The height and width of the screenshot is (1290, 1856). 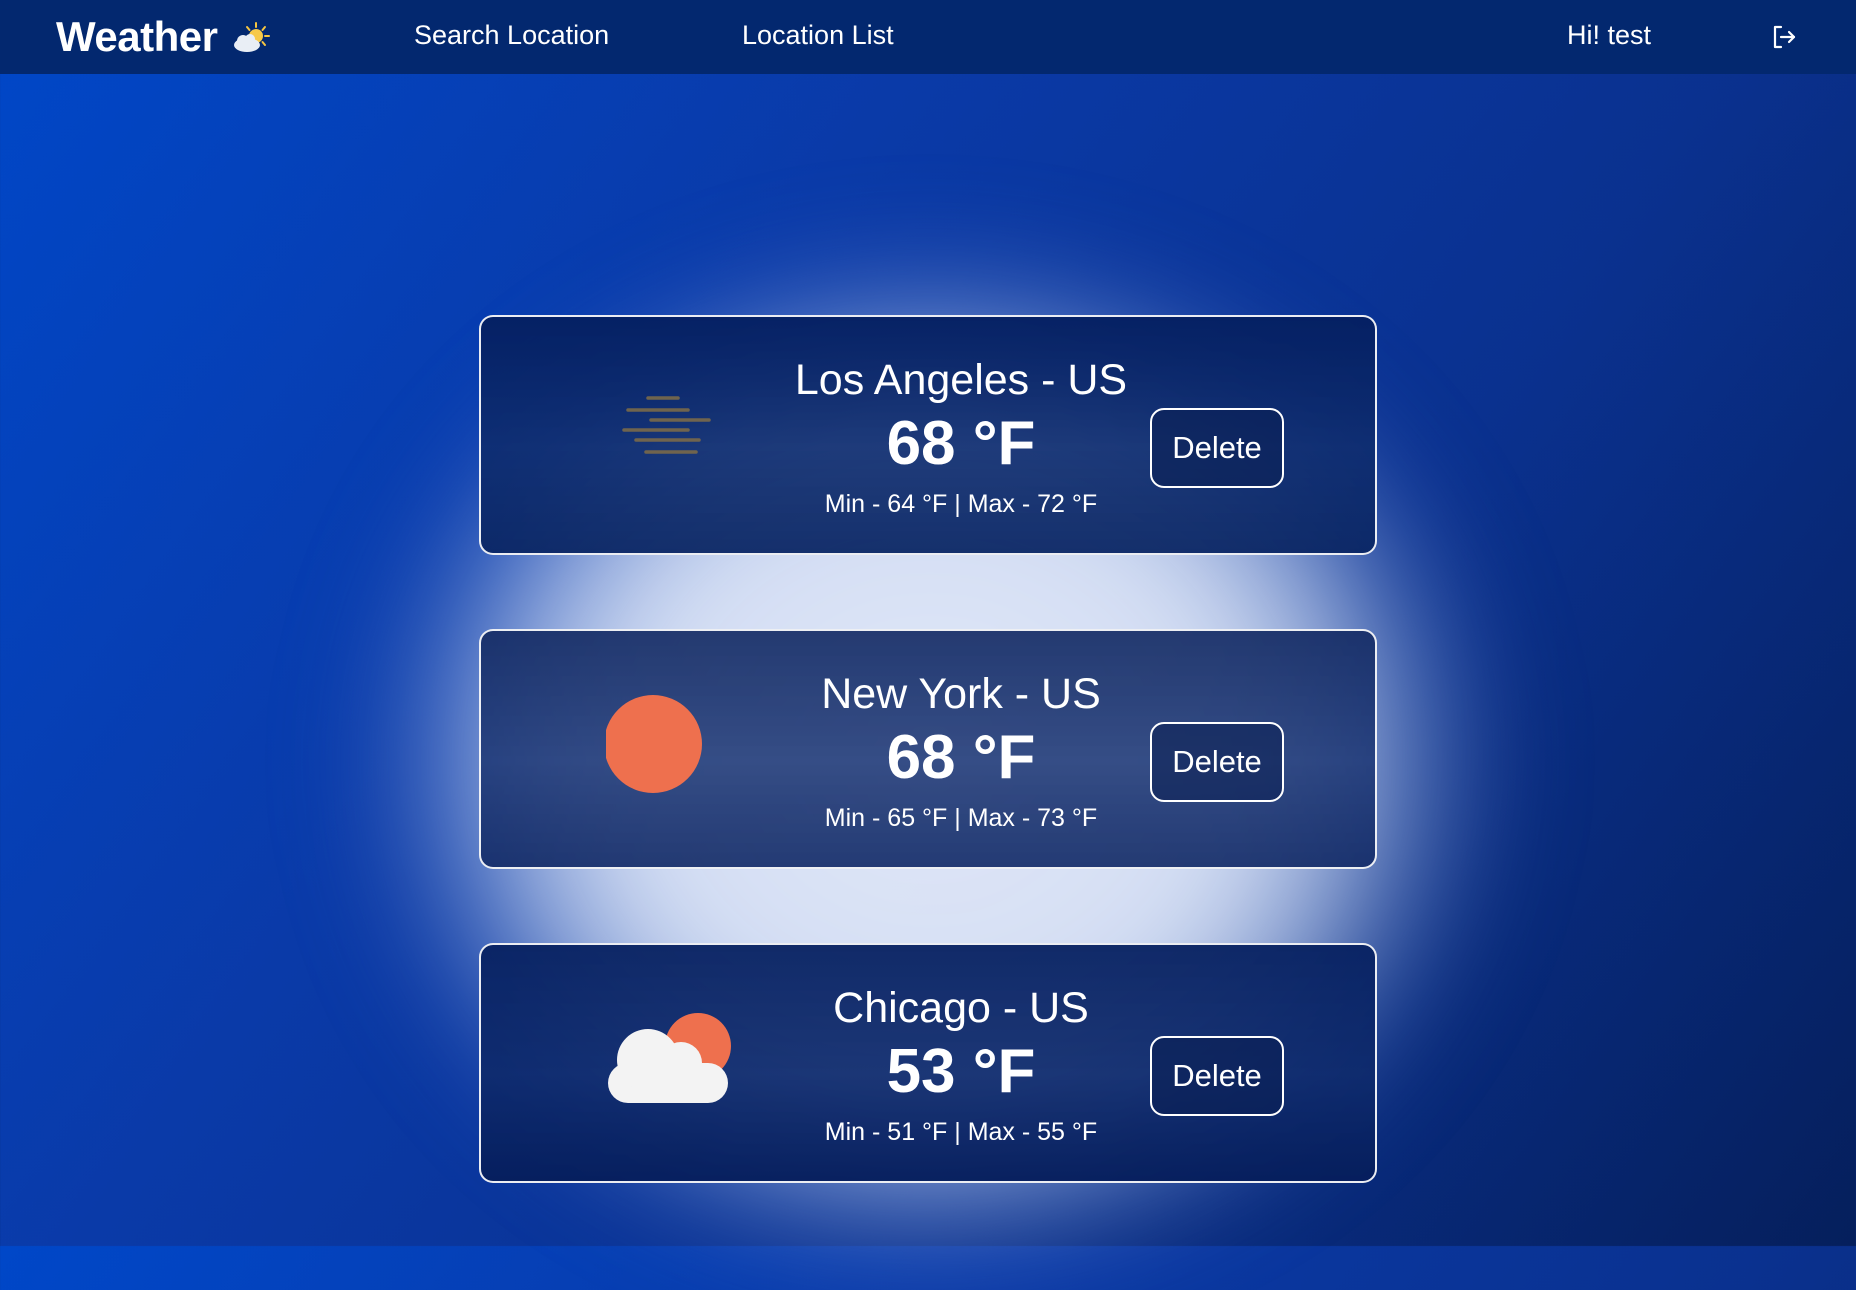 I want to click on logout-icon, so click(x=1784, y=37).